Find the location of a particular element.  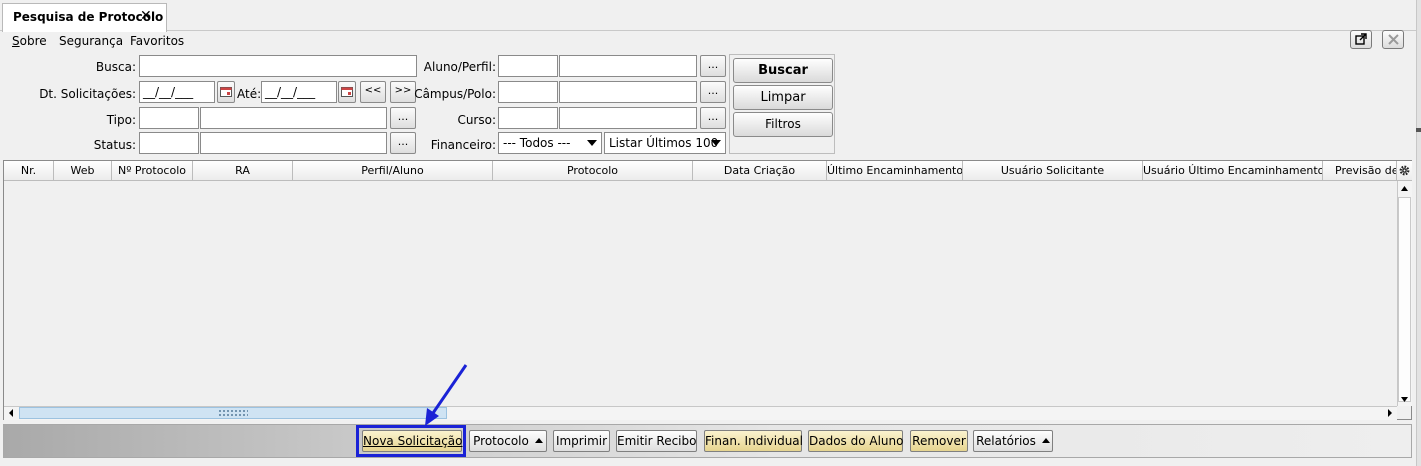

date-to-picker-button is located at coordinates (347, 92).